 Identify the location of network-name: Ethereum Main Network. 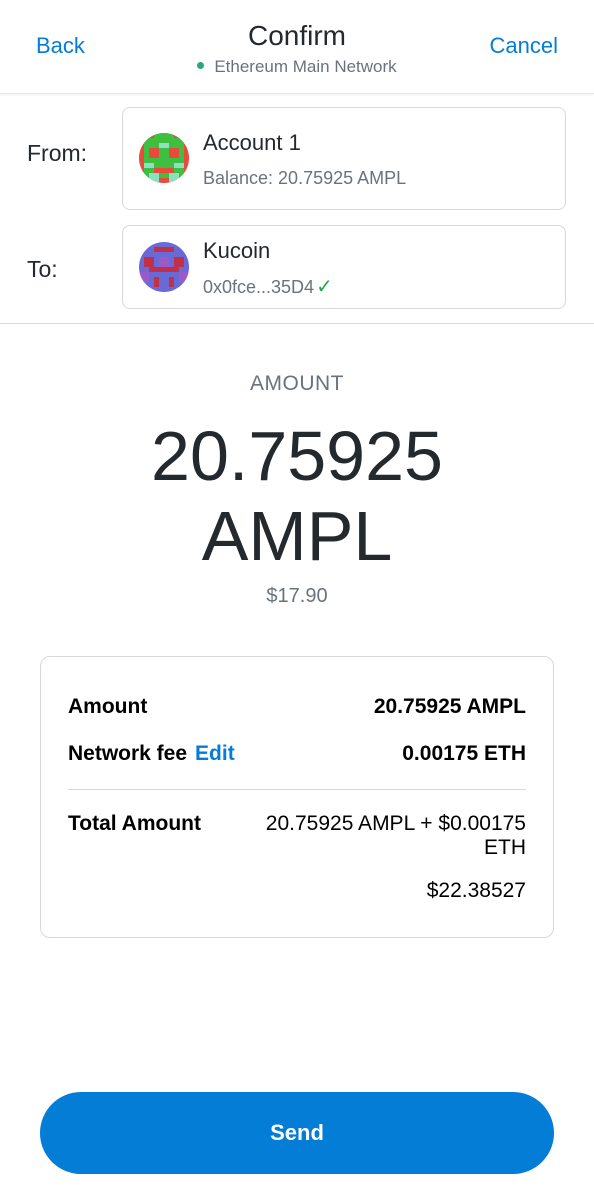
(305, 66).